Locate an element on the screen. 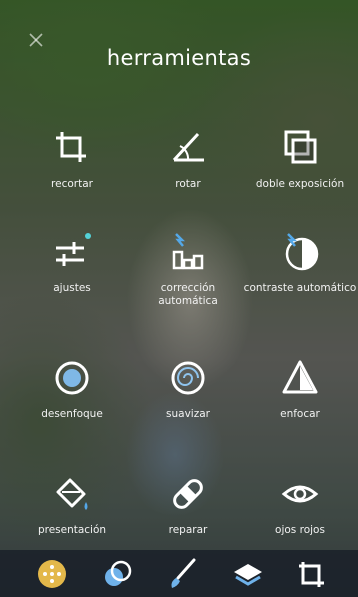 This screenshot has width=358, height=597. double-exposure-icon is located at coordinates (300, 148).